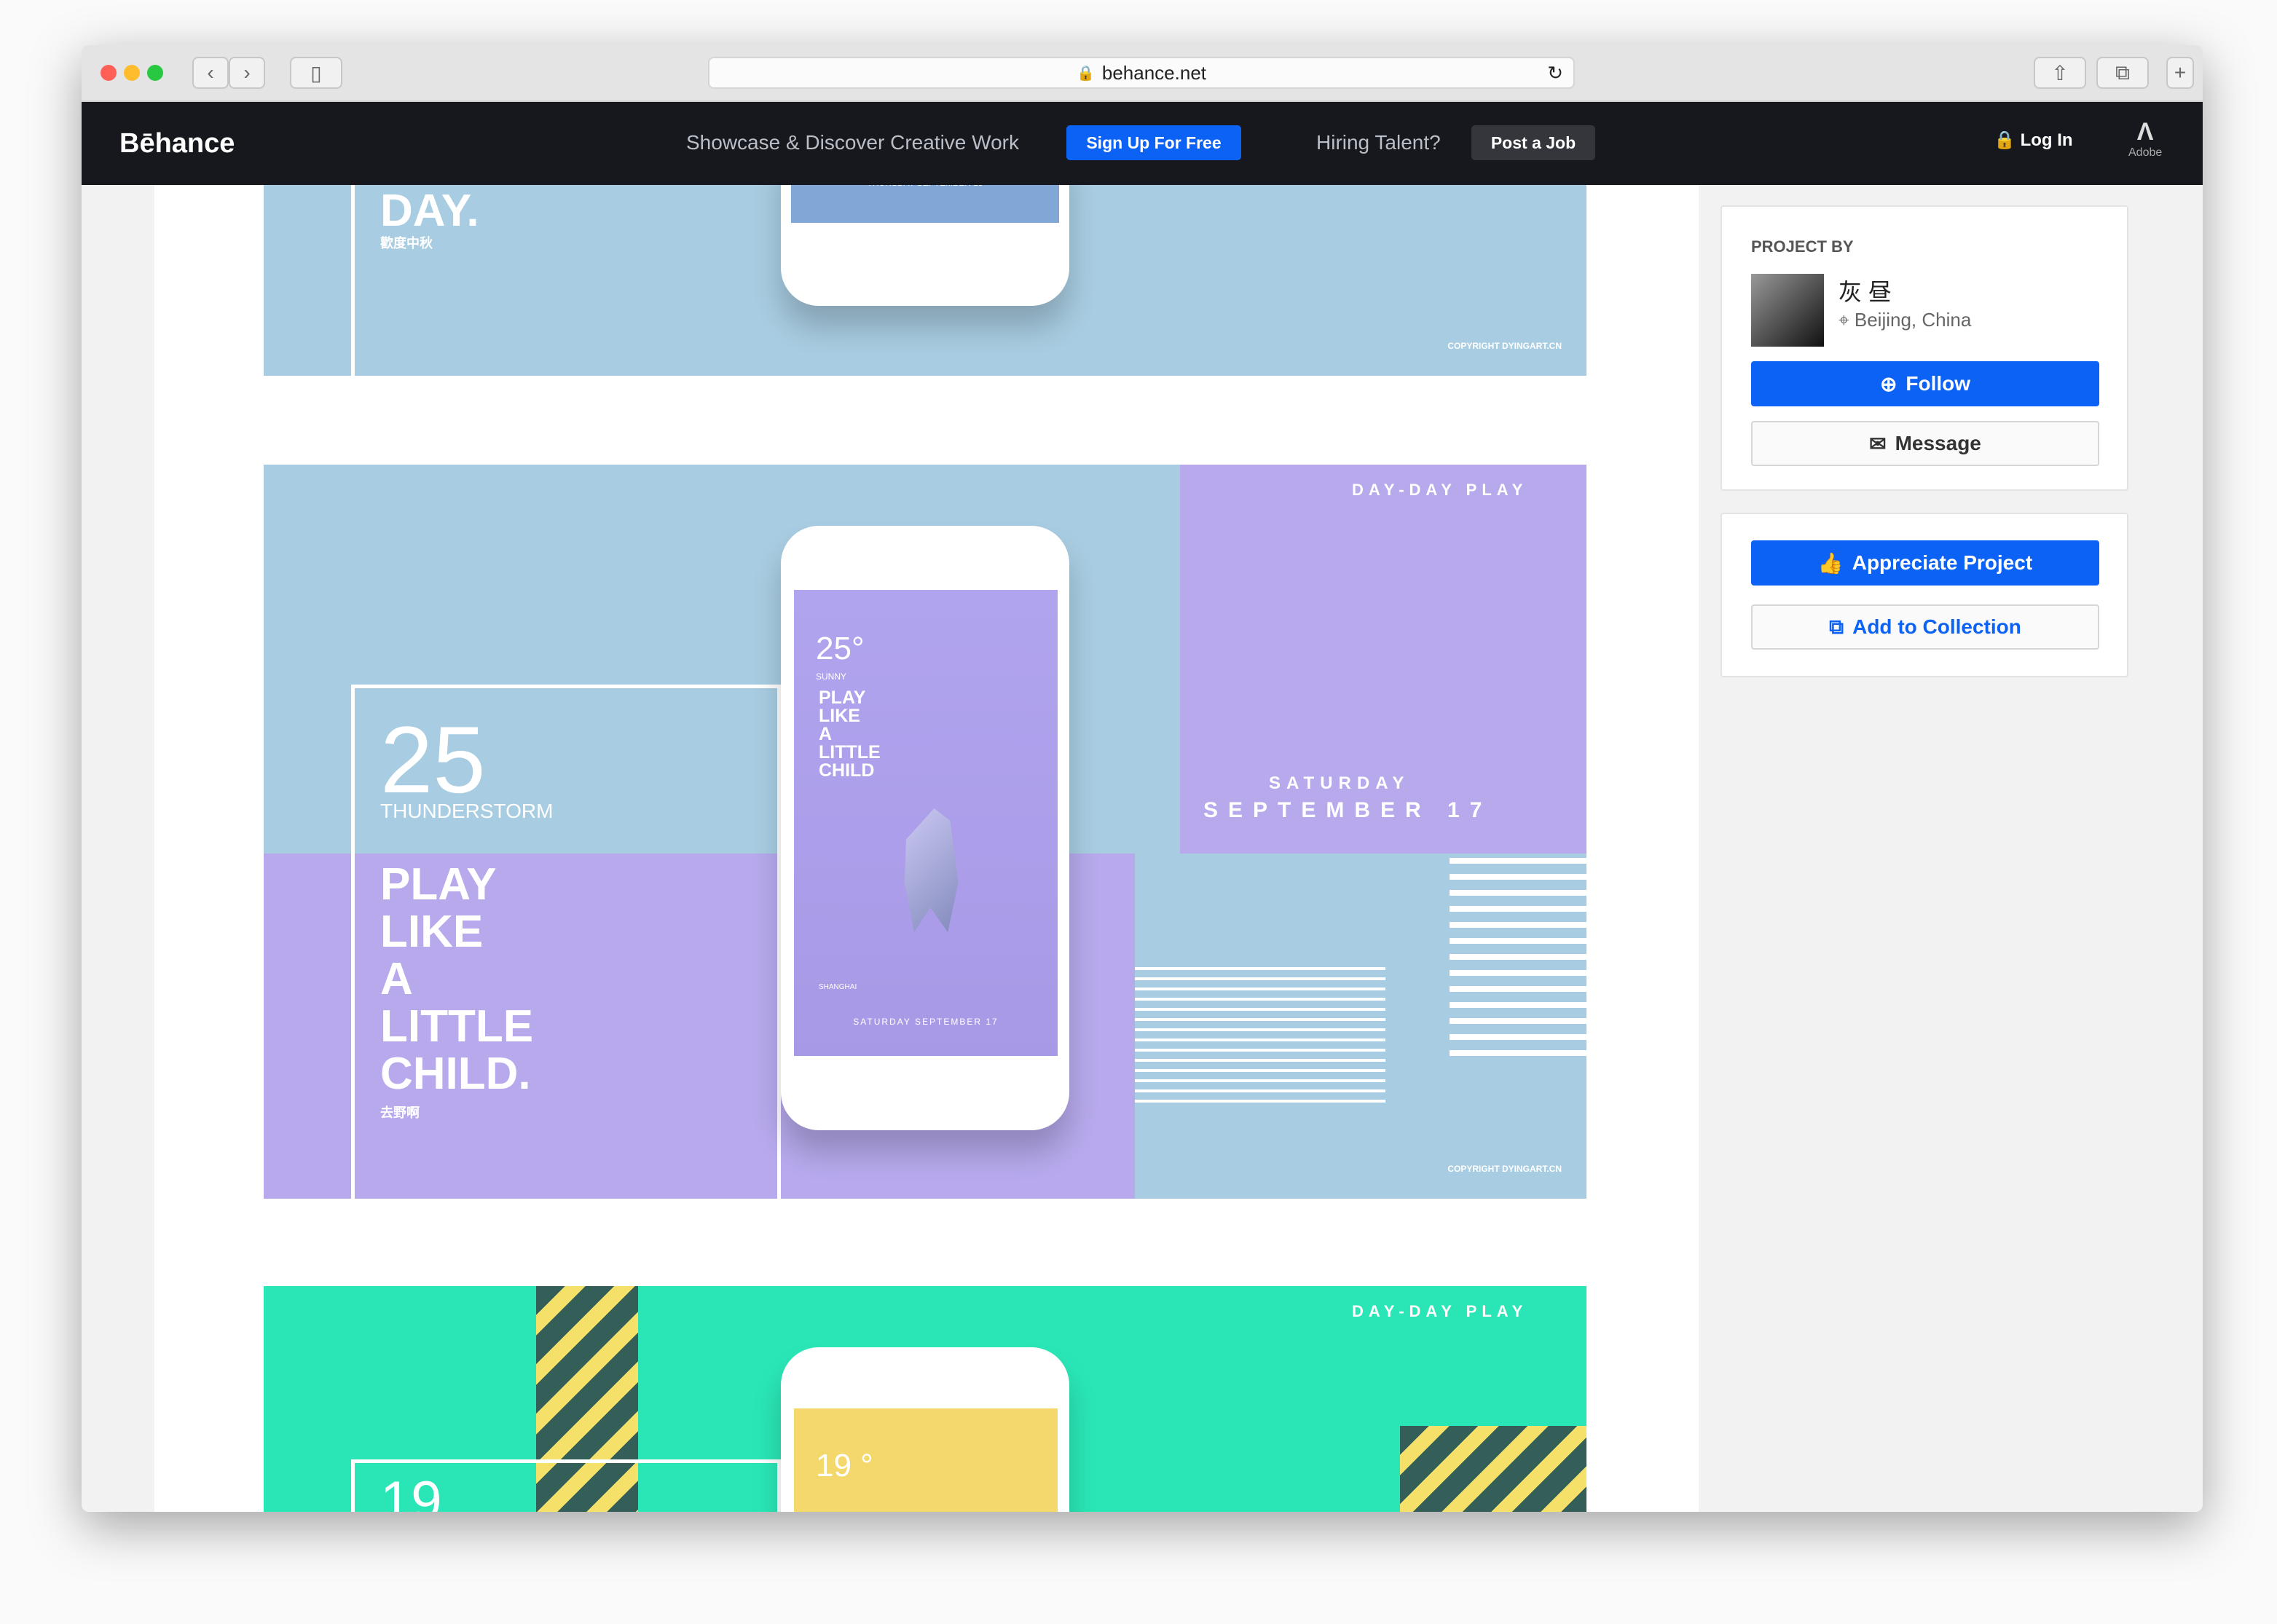 The height and width of the screenshot is (1624, 2277). What do you see at coordinates (2033, 140) in the screenshot?
I see `login-link: 🔒 Log In` at bounding box center [2033, 140].